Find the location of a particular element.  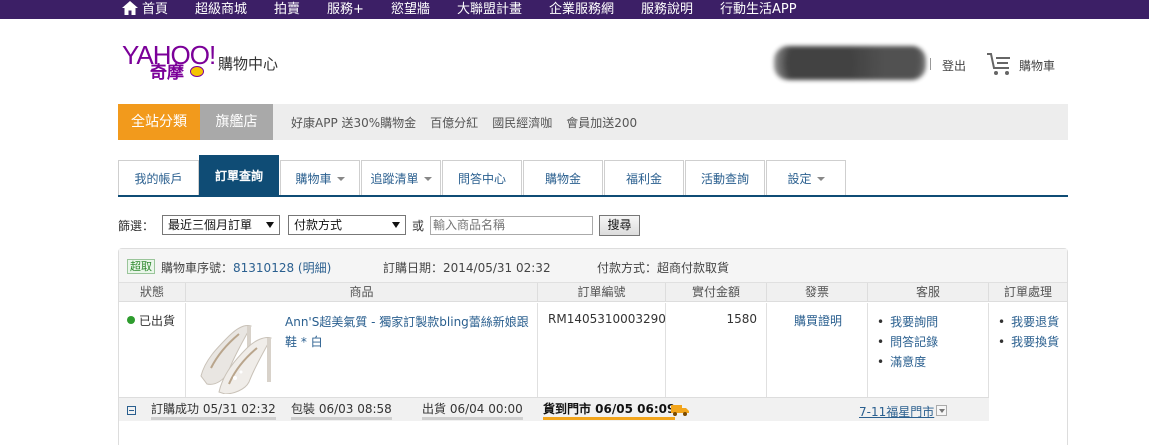

collapse-icon is located at coordinates (131, 410).